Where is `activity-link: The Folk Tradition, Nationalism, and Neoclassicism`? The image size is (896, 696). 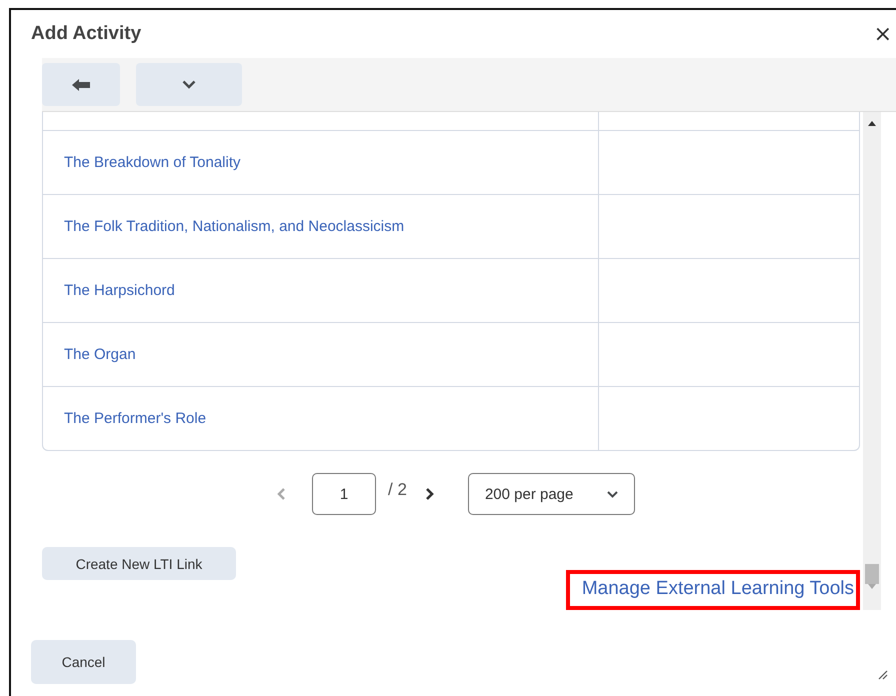
activity-link: The Folk Tradition, Nationalism, and Neoclassicism is located at coordinates (234, 226).